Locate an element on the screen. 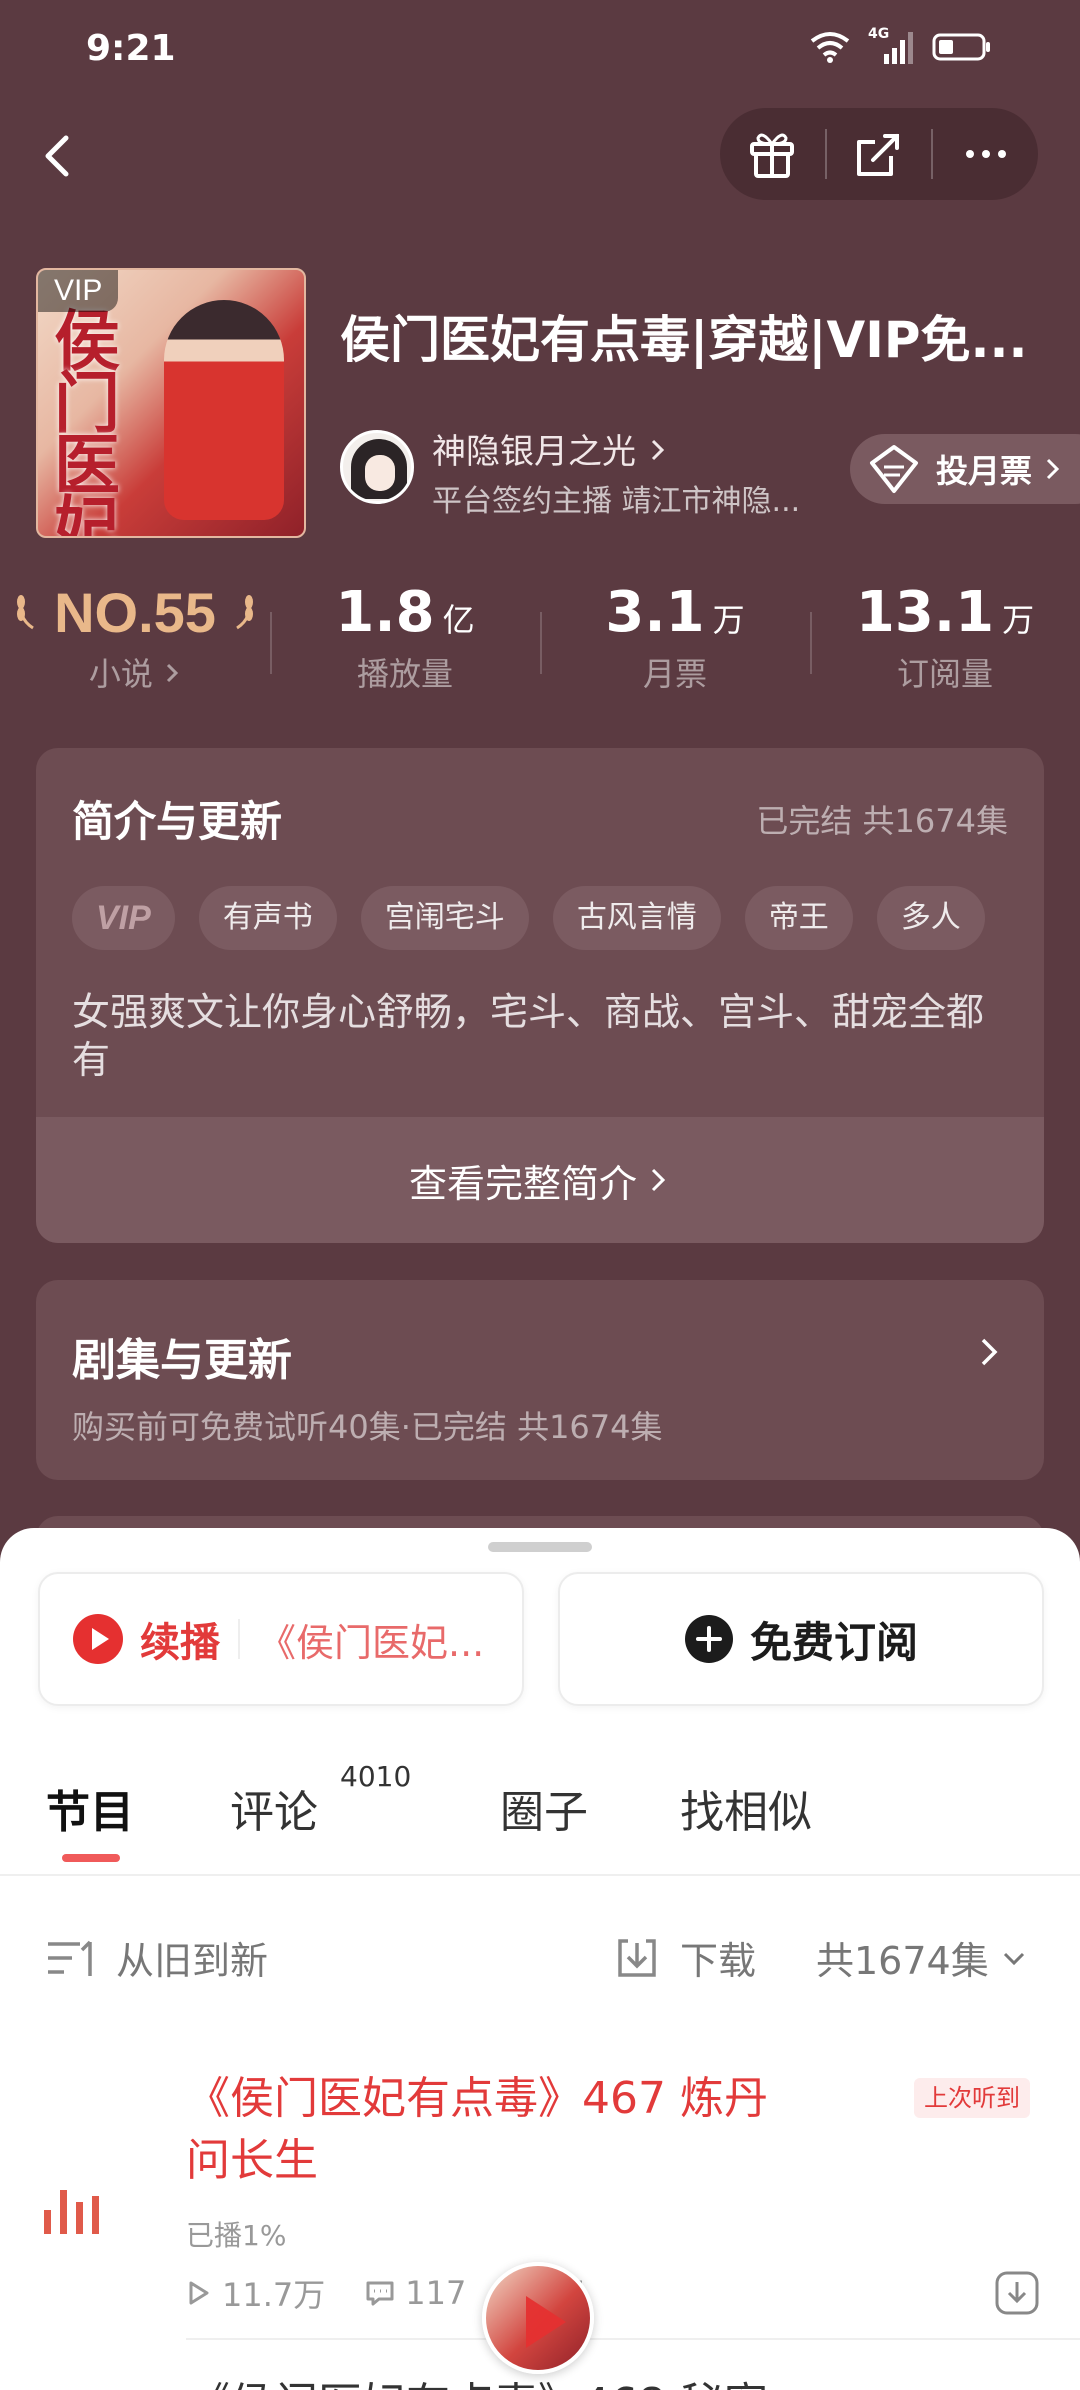 The width and height of the screenshot is (1080, 2390). tab-bar: 节目 评论 4010 圈子 找相似 is located at coordinates (540, 1816).